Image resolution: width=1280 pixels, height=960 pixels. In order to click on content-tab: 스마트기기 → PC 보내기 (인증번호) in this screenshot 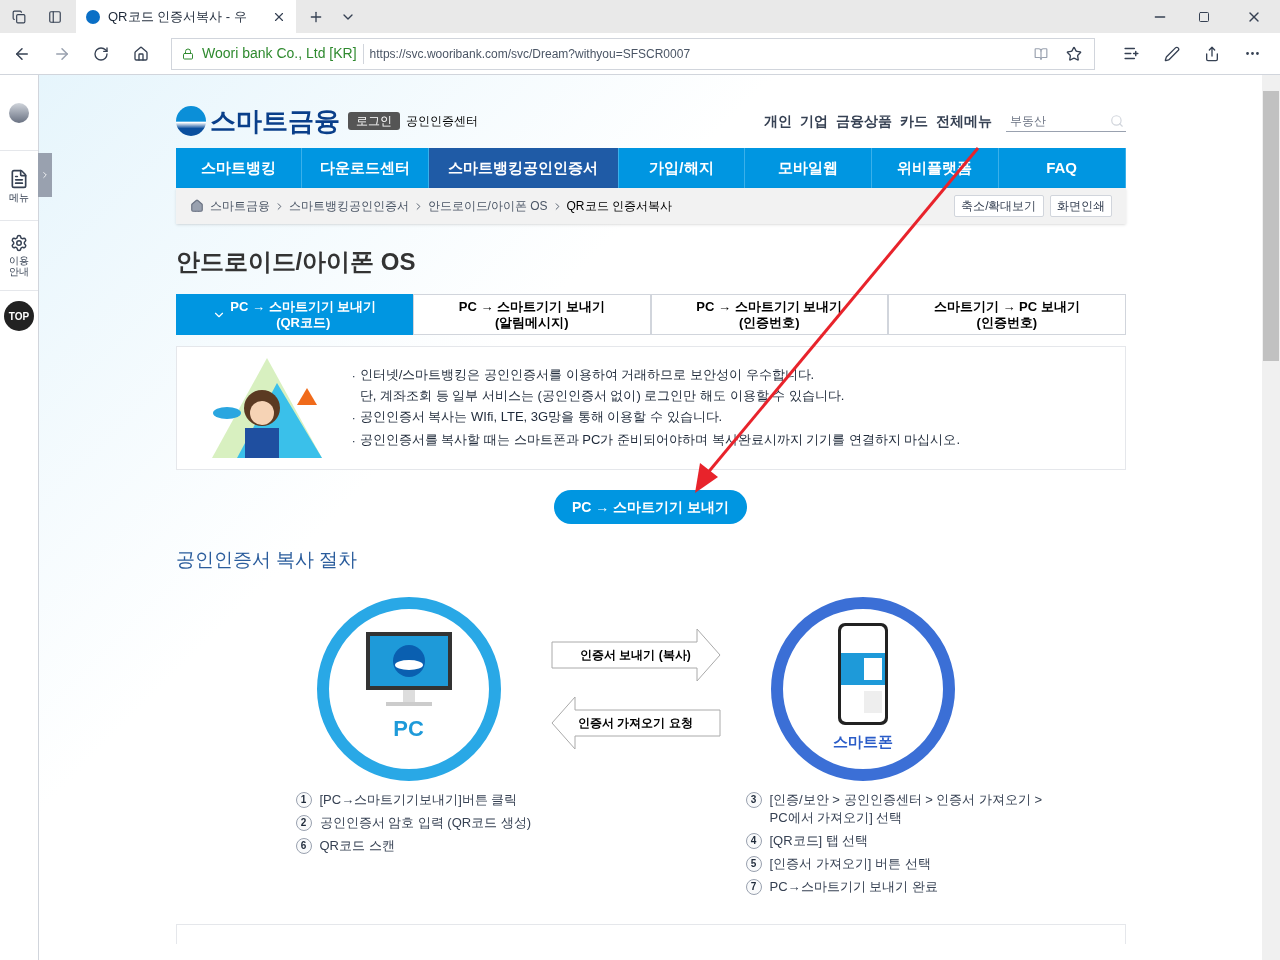, I will do `click(1007, 314)`.